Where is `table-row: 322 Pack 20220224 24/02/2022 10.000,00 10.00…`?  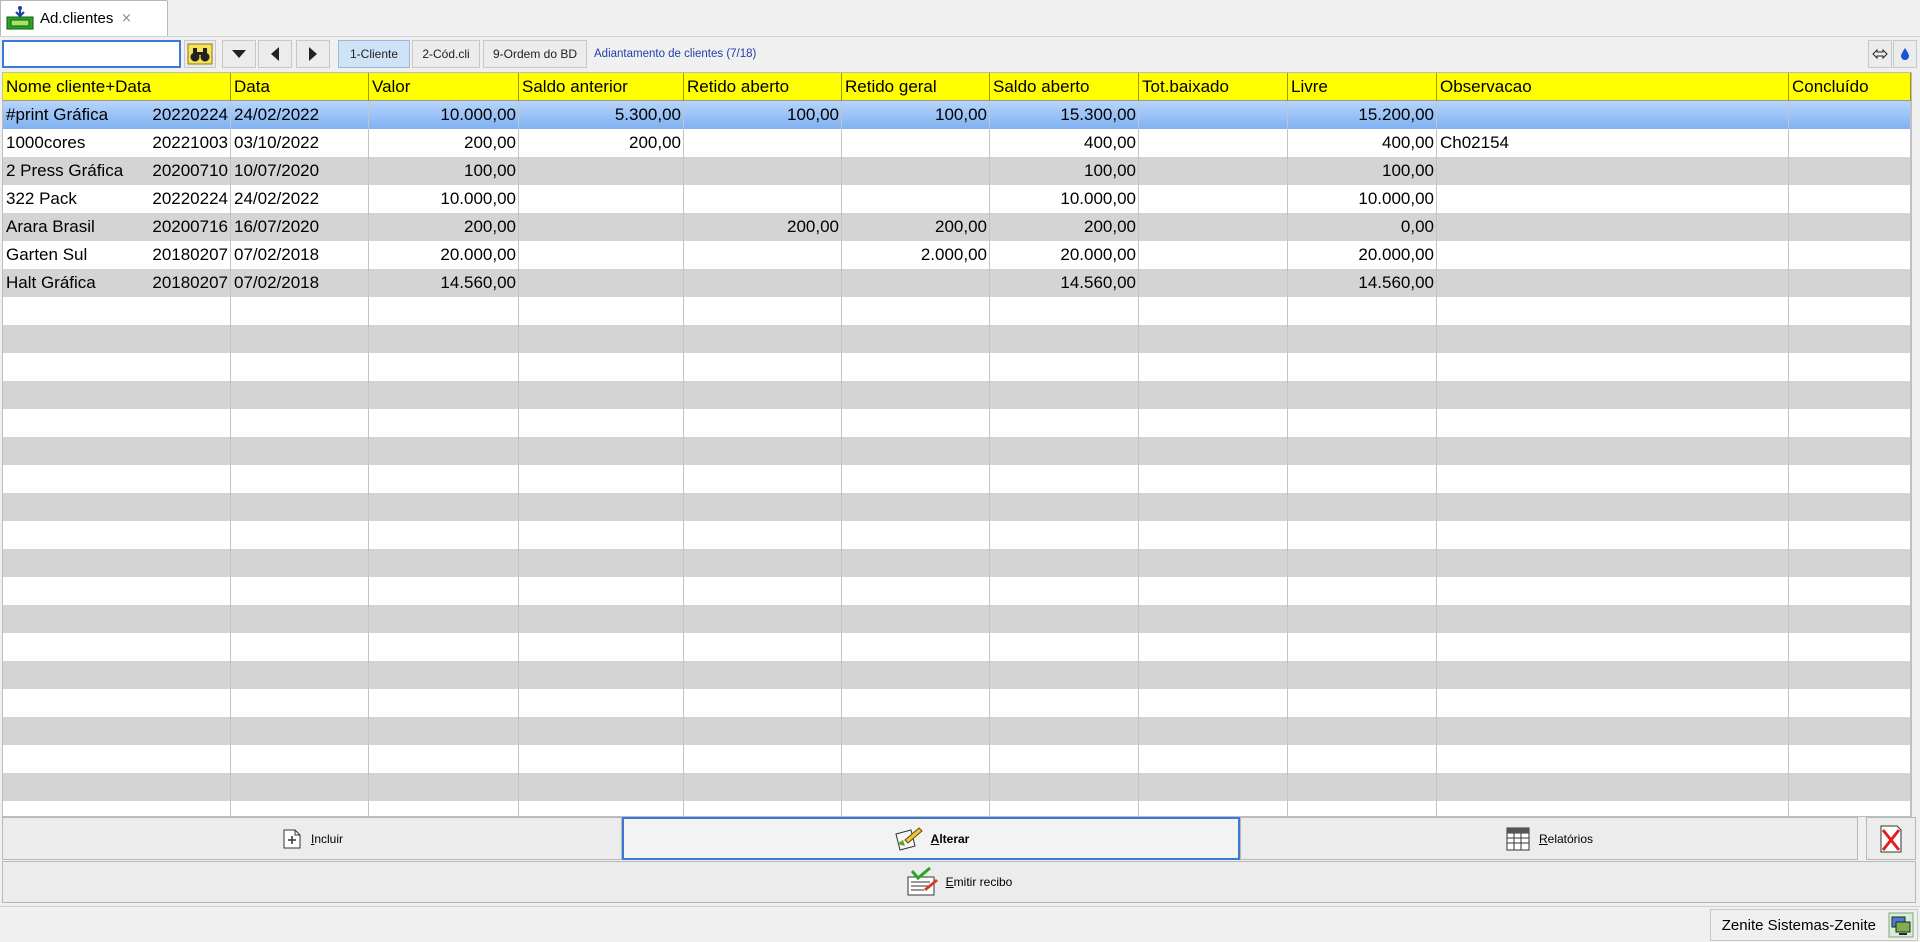
table-row: 322 Pack 20220224 24/02/2022 10.000,00 10.00… is located at coordinates (957, 199).